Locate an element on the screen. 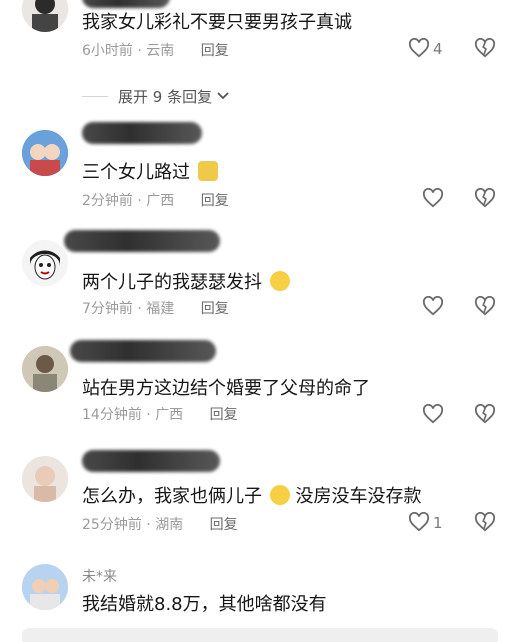 This screenshot has width=519, height=642. comment-text: 两个儿子的我瑟瑟发抖 is located at coordinates (186, 281).